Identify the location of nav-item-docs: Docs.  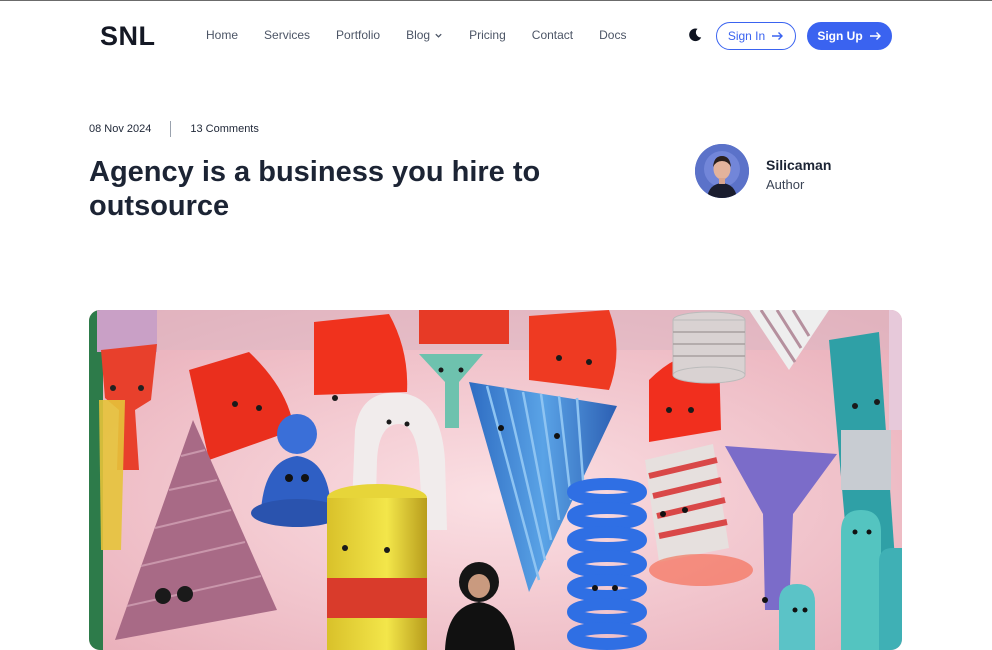
(612, 35).